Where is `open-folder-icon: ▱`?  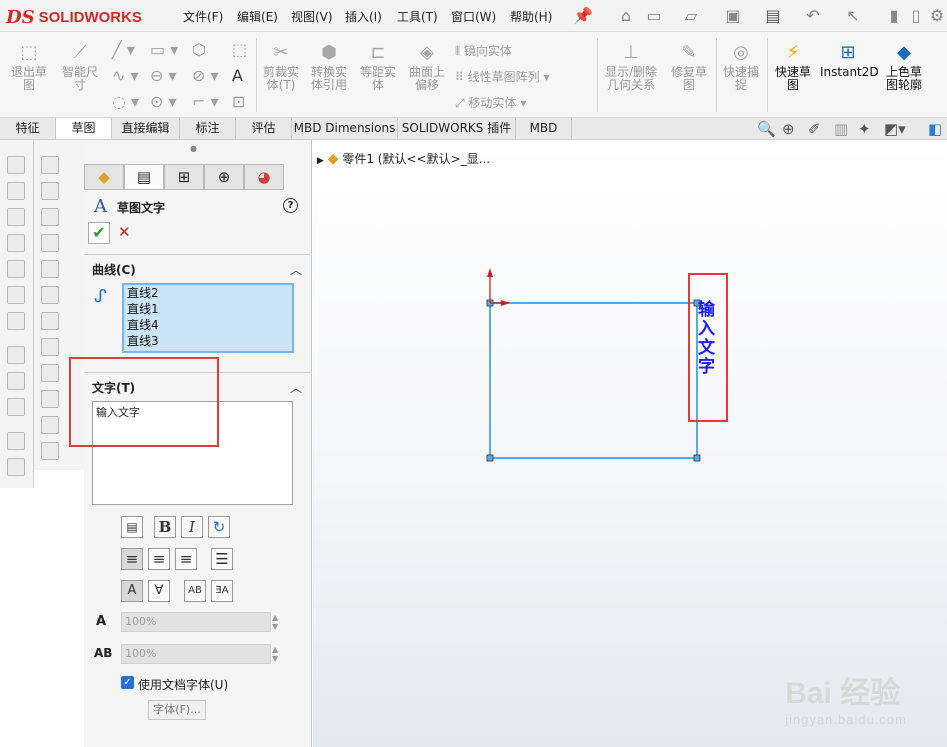
open-folder-icon: ▱ is located at coordinates (691, 16).